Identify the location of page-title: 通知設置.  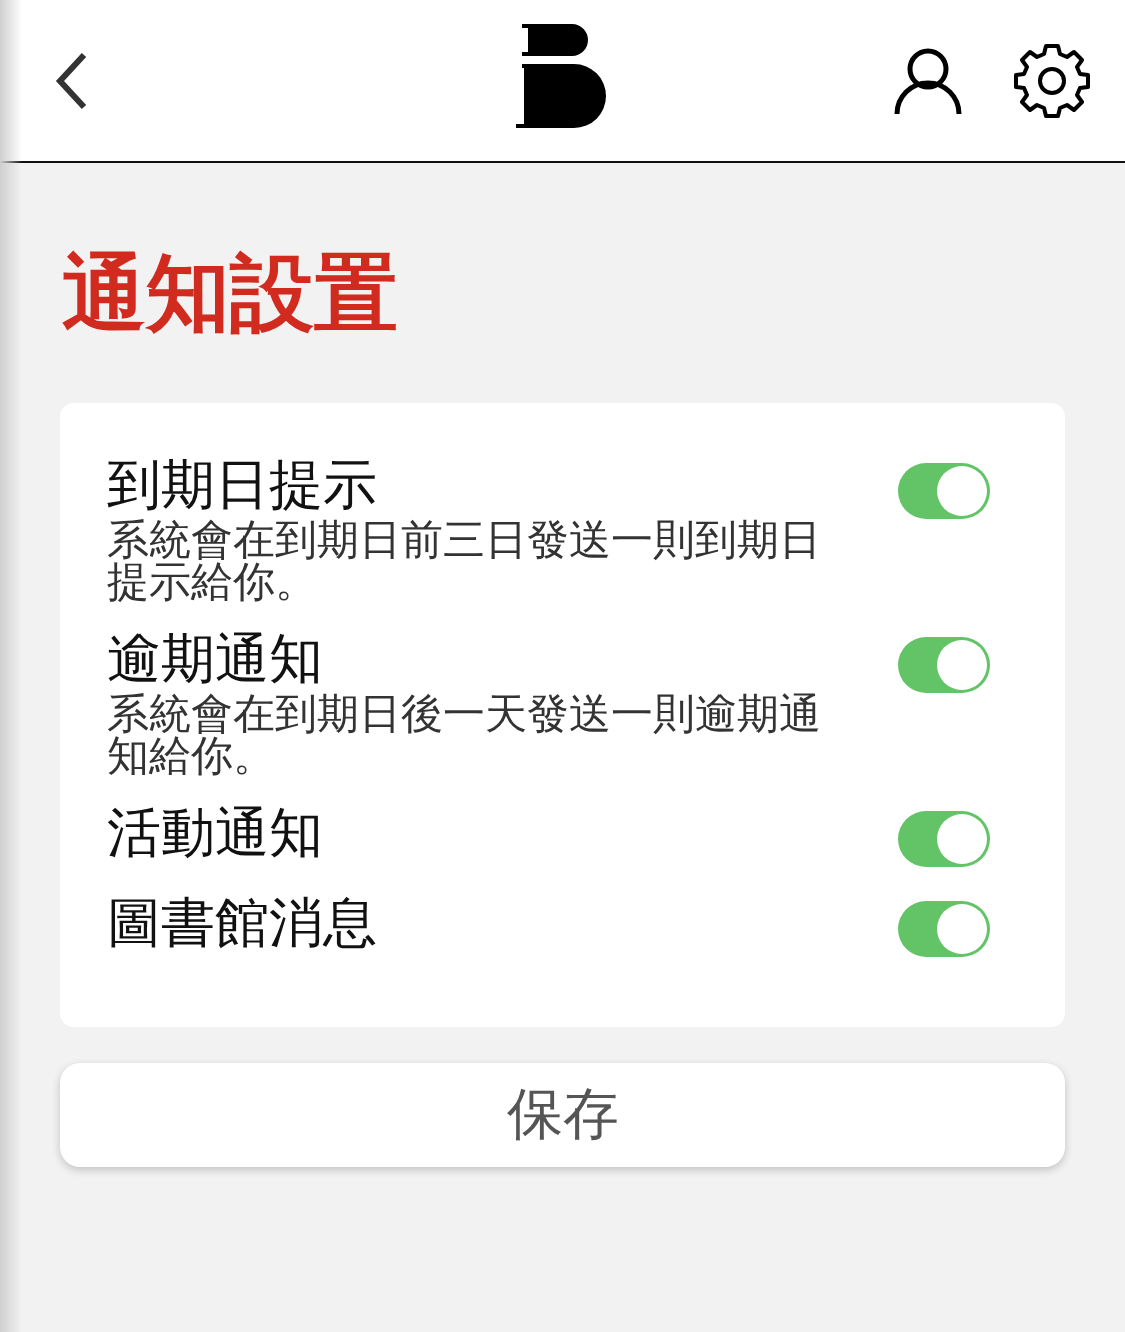
(230, 293).